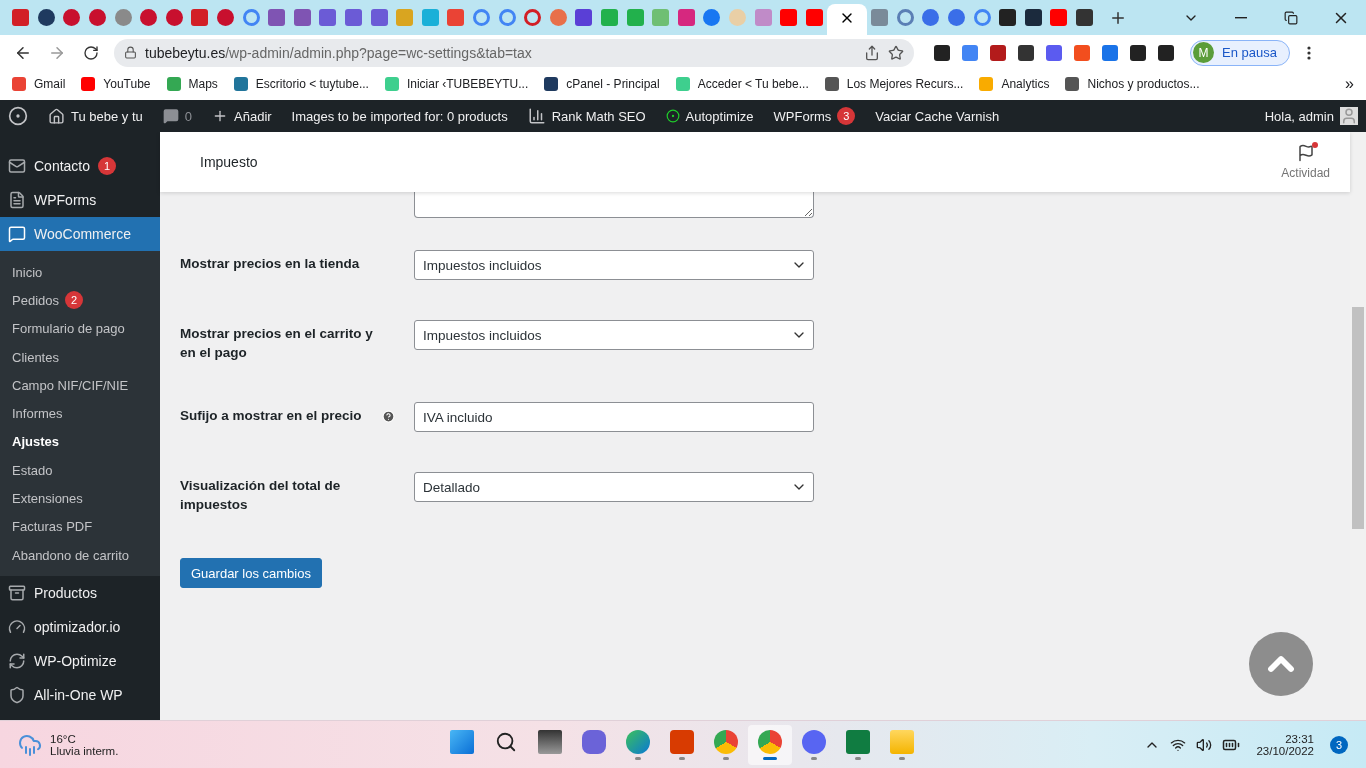  What do you see at coordinates (80, 593) in the screenshot?
I see `menu-item: Productos` at bounding box center [80, 593].